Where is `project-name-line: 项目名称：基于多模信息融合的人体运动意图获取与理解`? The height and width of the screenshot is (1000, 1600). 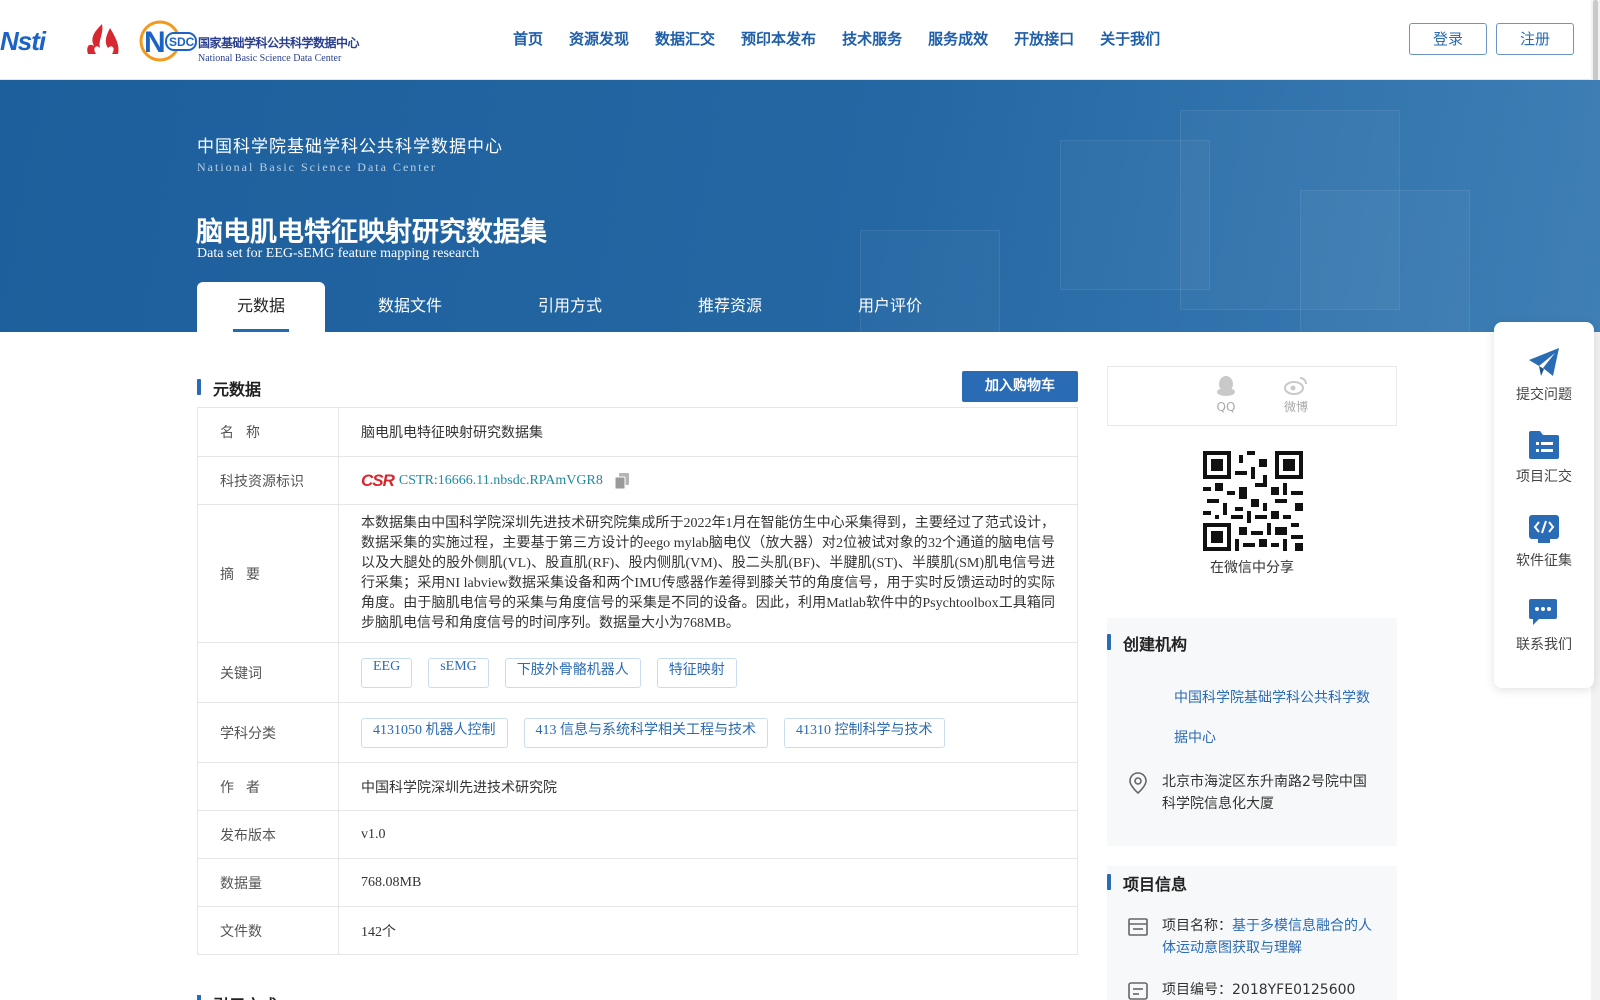
project-name-line: 项目名称：基于多模信息融合的人体运动意图获取与理解 is located at coordinates (1272, 937).